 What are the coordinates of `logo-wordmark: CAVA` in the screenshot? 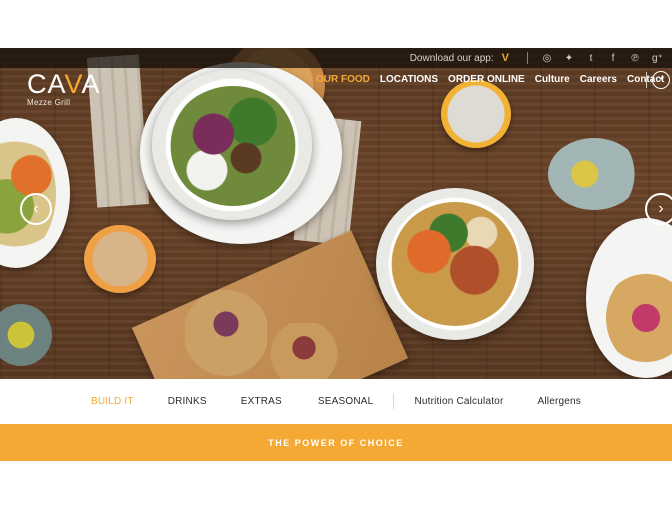 It's located at (64, 84).